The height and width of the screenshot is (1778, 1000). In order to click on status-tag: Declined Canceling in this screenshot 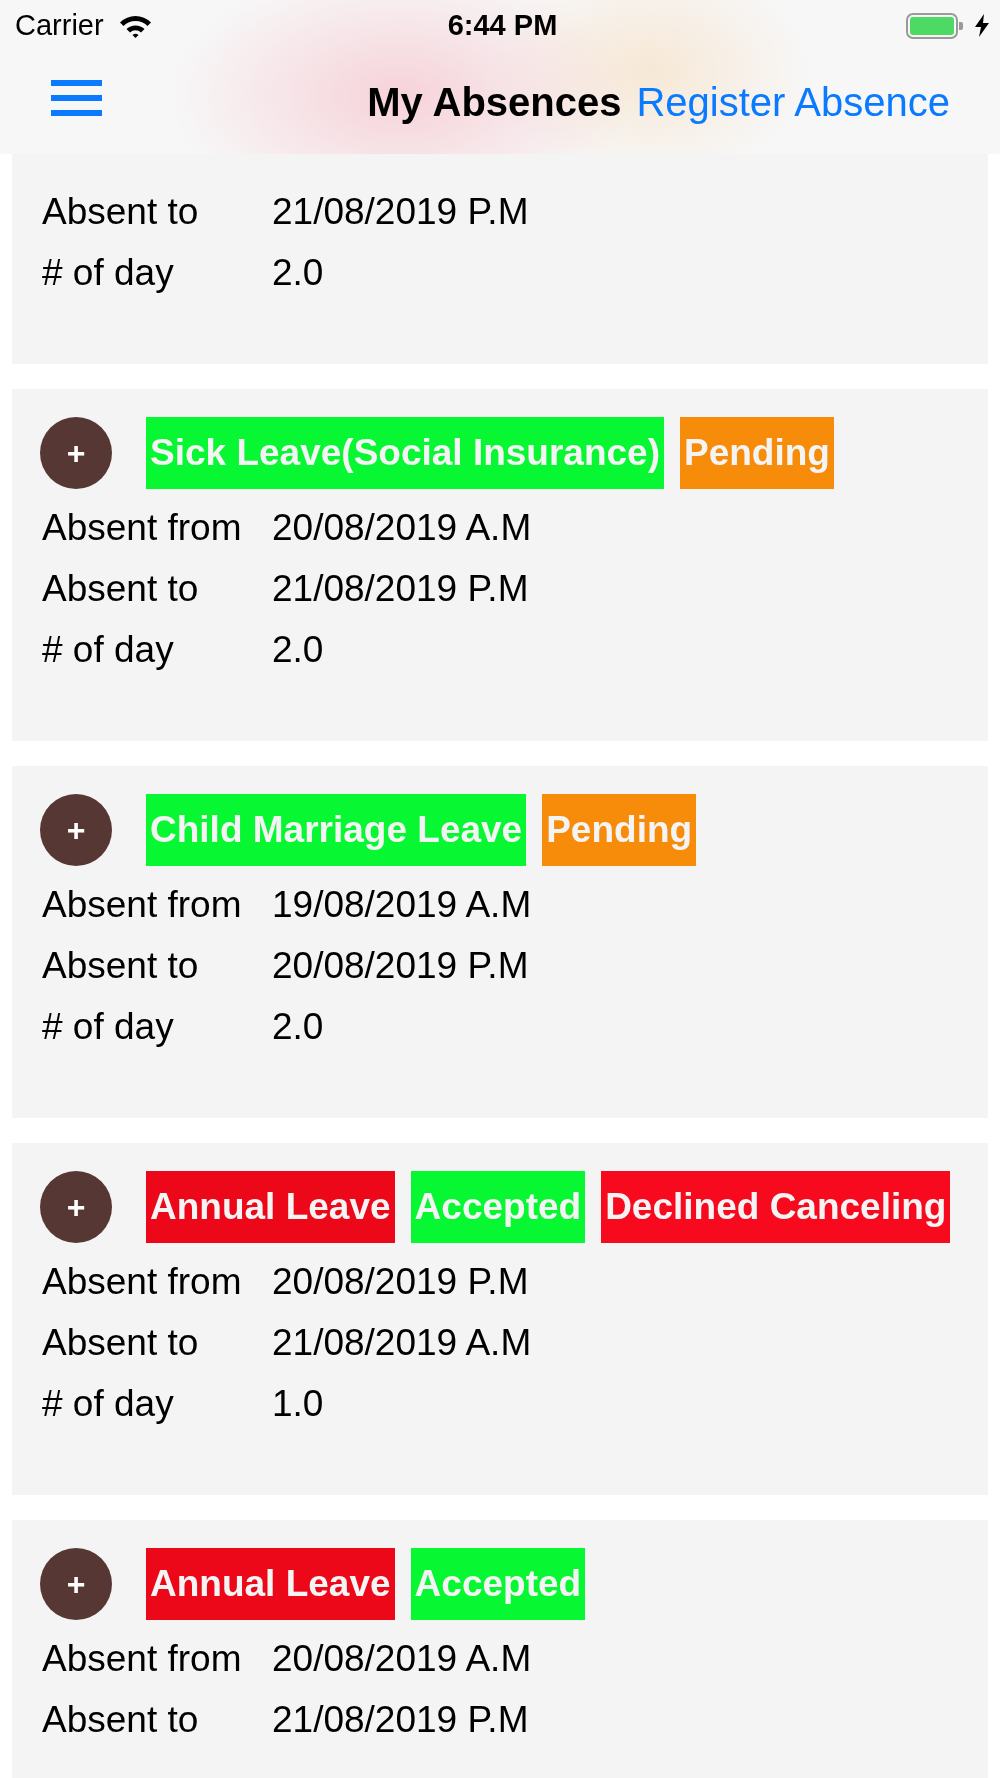, I will do `click(776, 1207)`.